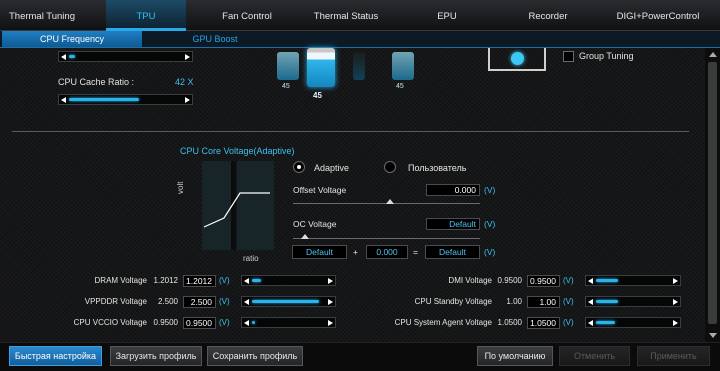 The width and height of the screenshot is (720, 371). I want to click on chart-axis-x-label: ratio, so click(251, 258).